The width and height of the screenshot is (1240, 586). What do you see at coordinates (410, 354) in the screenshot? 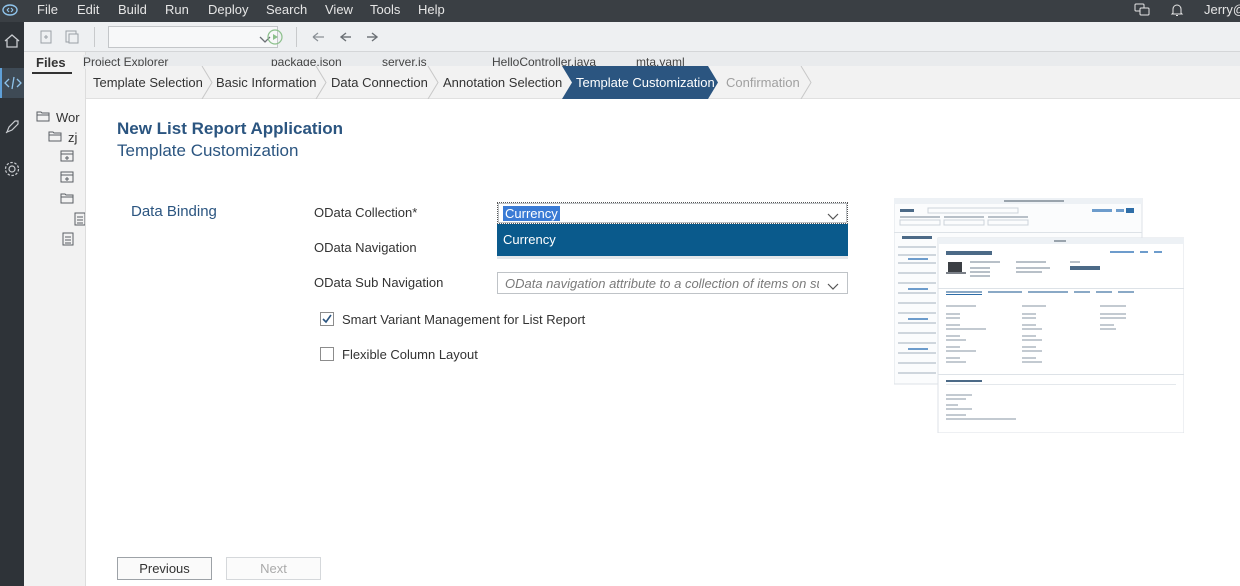
I see `flexible-layout-label: Flexible Column Layout` at bounding box center [410, 354].